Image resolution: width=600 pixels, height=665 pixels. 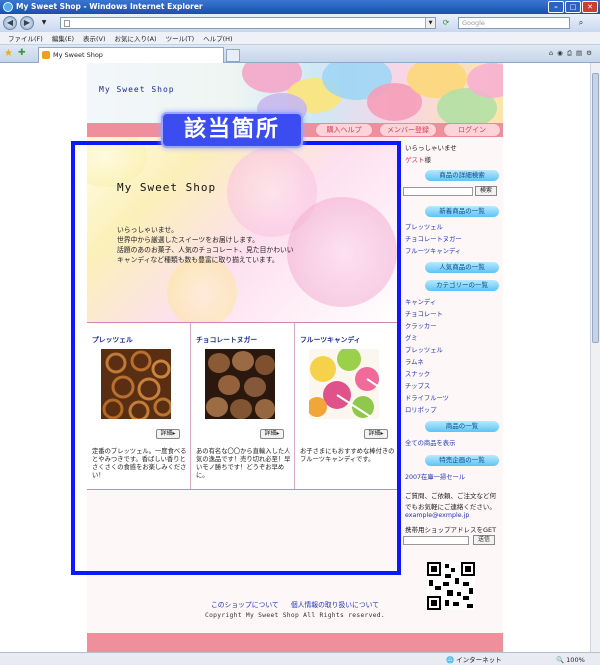 I want to click on category-header: カテゴリーの一覧, so click(x=462, y=285).